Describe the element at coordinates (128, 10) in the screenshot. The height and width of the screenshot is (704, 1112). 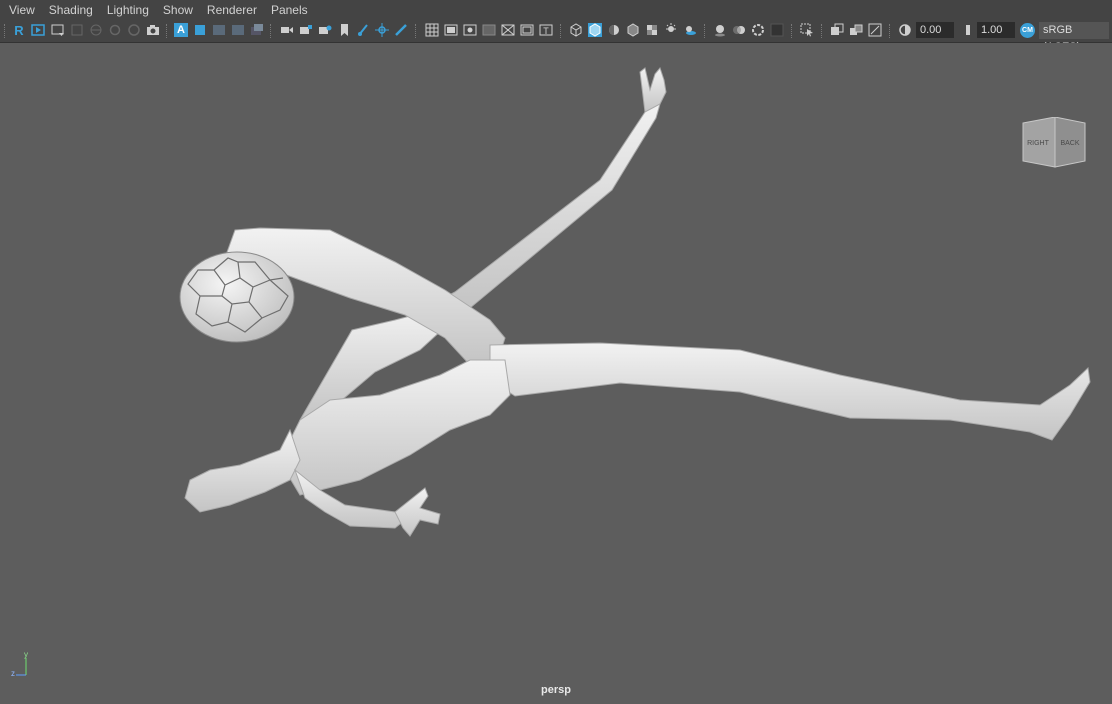
I see `menu-lighting: Lighting` at that location.